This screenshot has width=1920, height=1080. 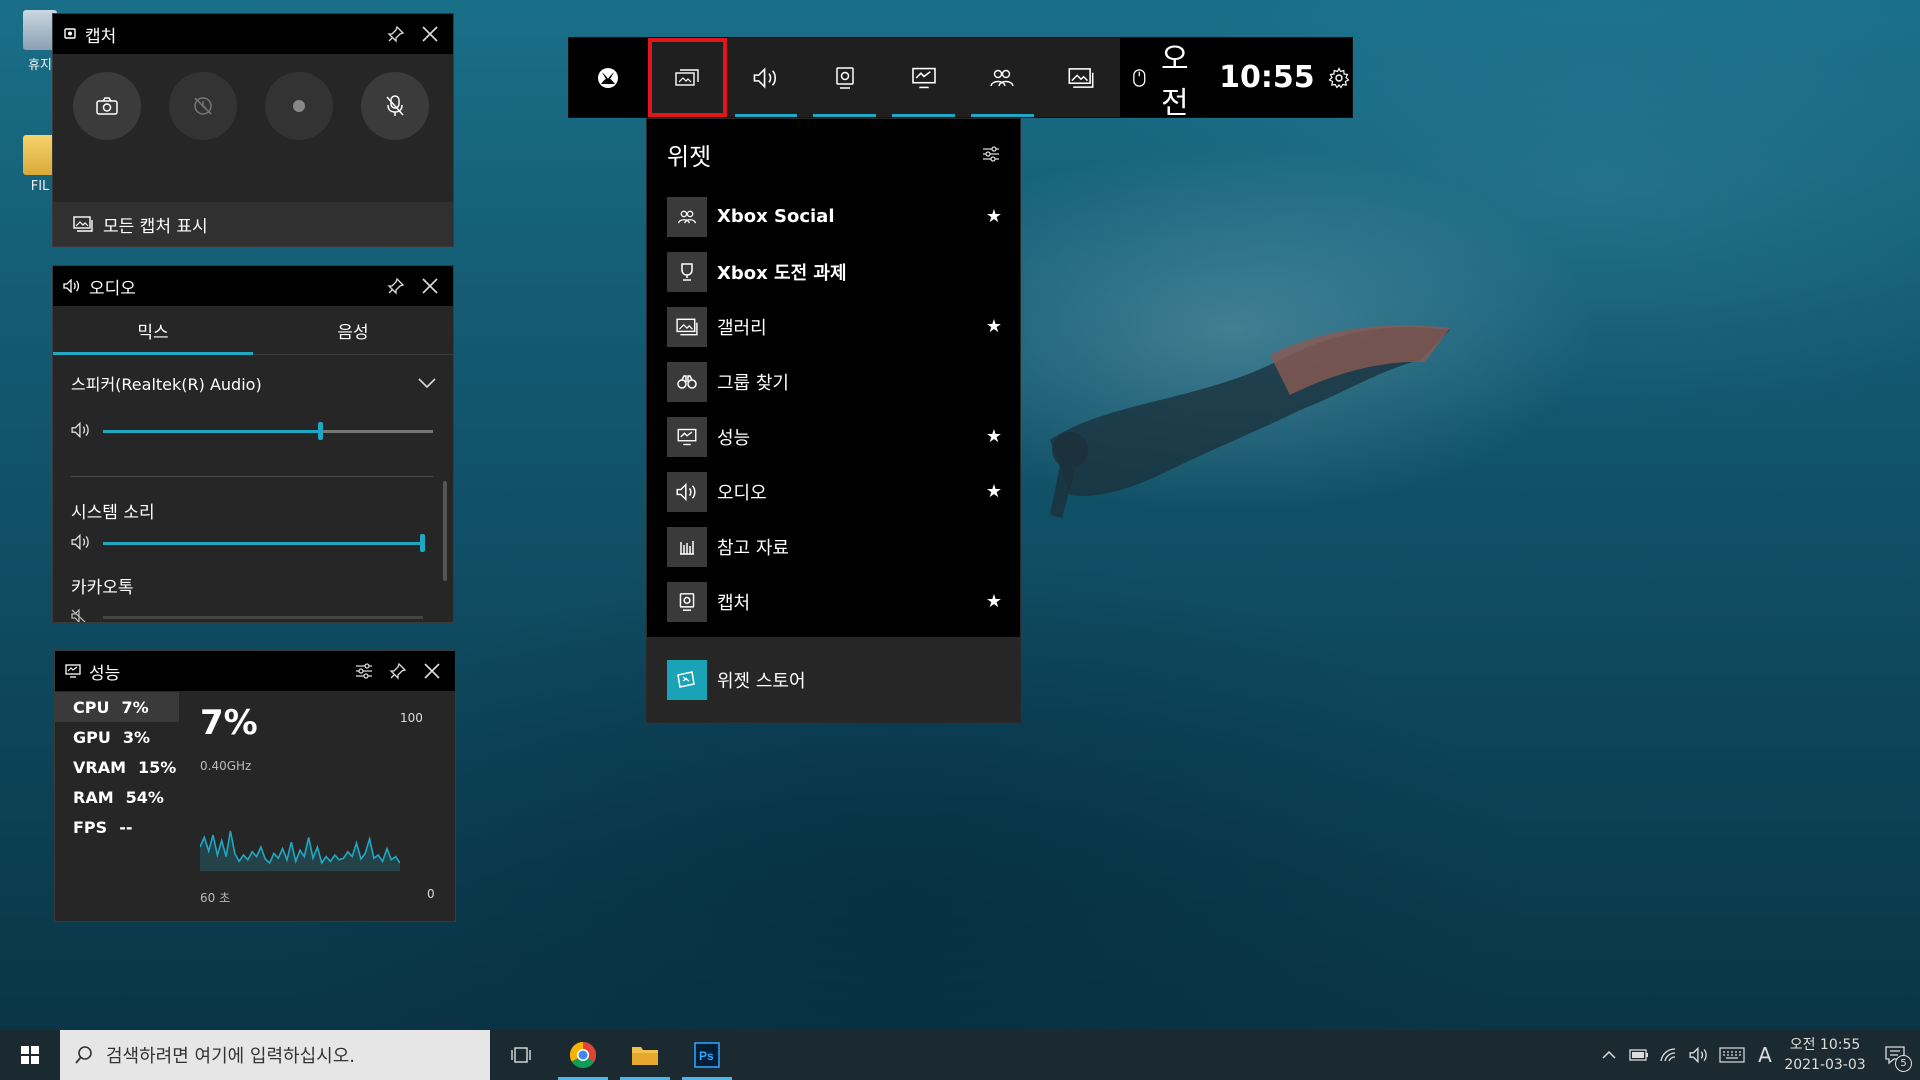 I want to click on close-icon, so click(x=430, y=34).